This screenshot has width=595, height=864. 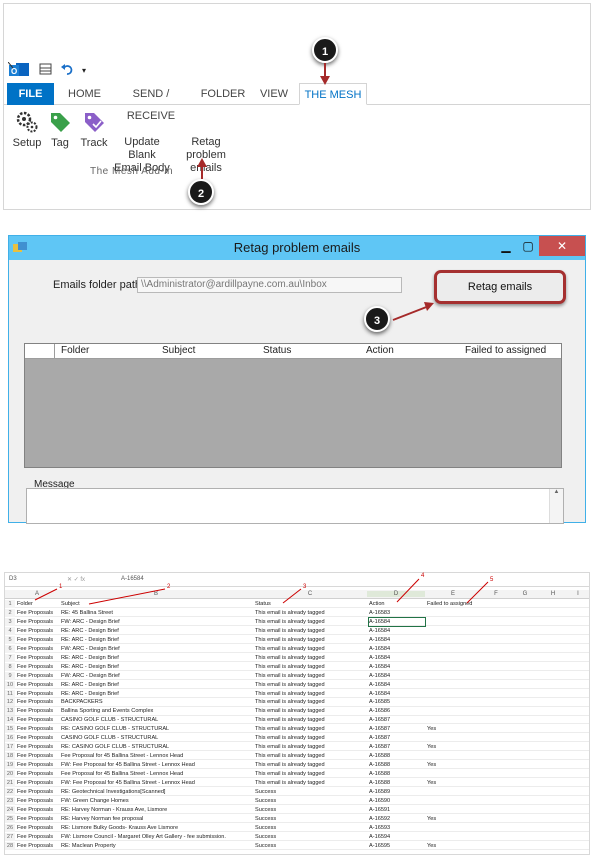 I want to click on cell-action: A-16595, so click(x=397, y=846).